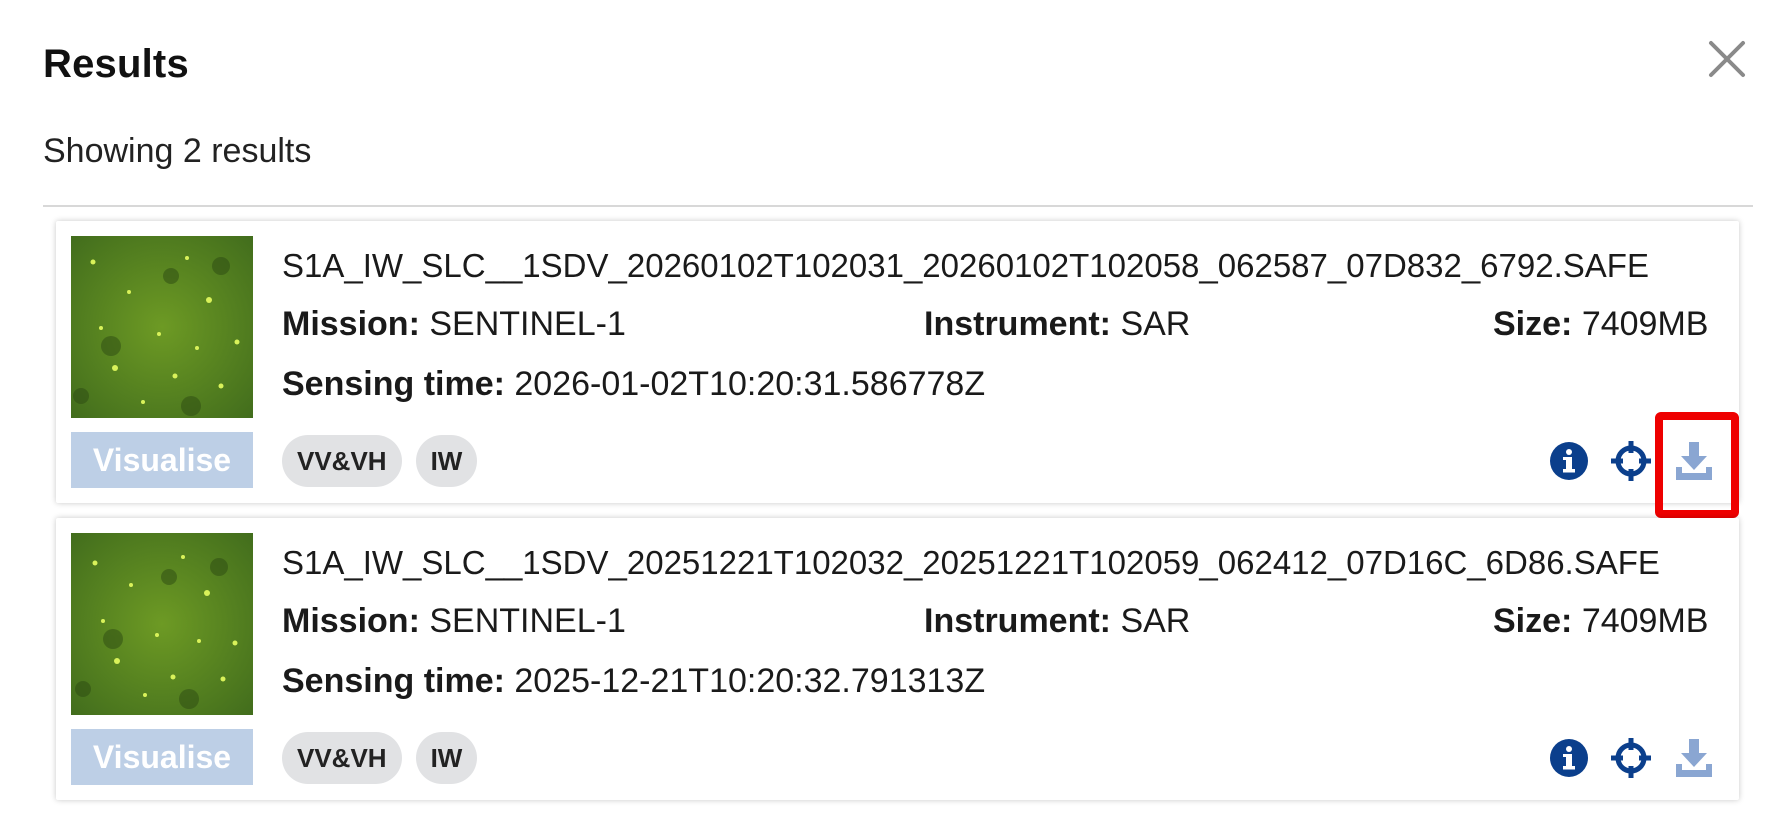  Describe the element at coordinates (1727, 59) in the screenshot. I see `close-icon` at that location.